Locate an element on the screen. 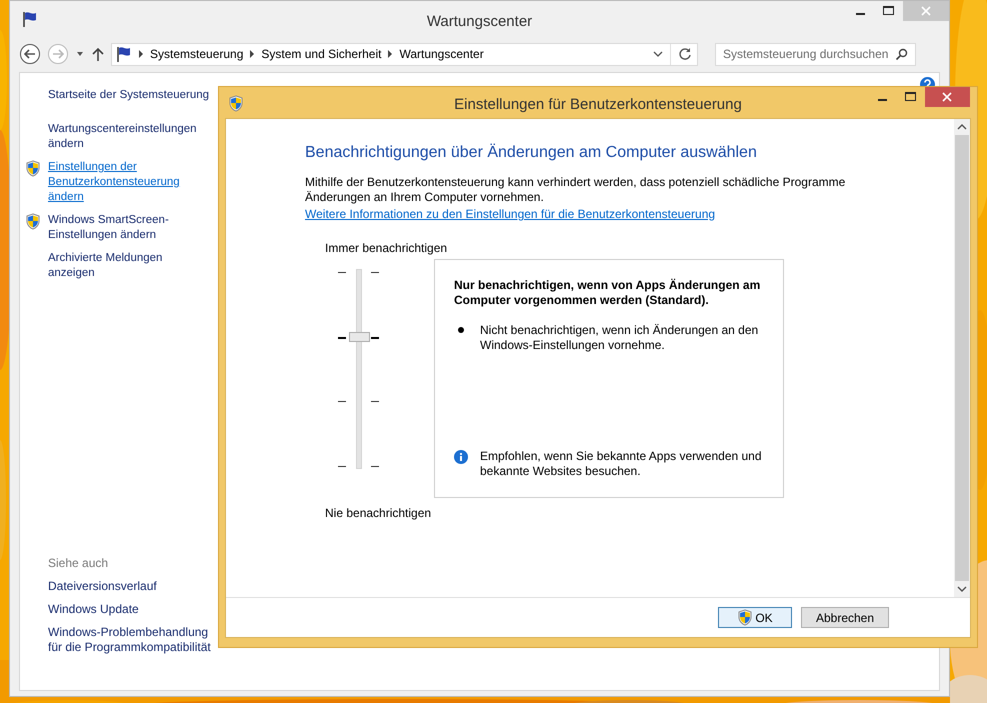 The width and height of the screenshot is (987, 703). bullet-text: Nicht benachrichtigen, wenn ich Änderungen an den Windows-Einstellungen vornehme. is located at coordinates (620, 338).